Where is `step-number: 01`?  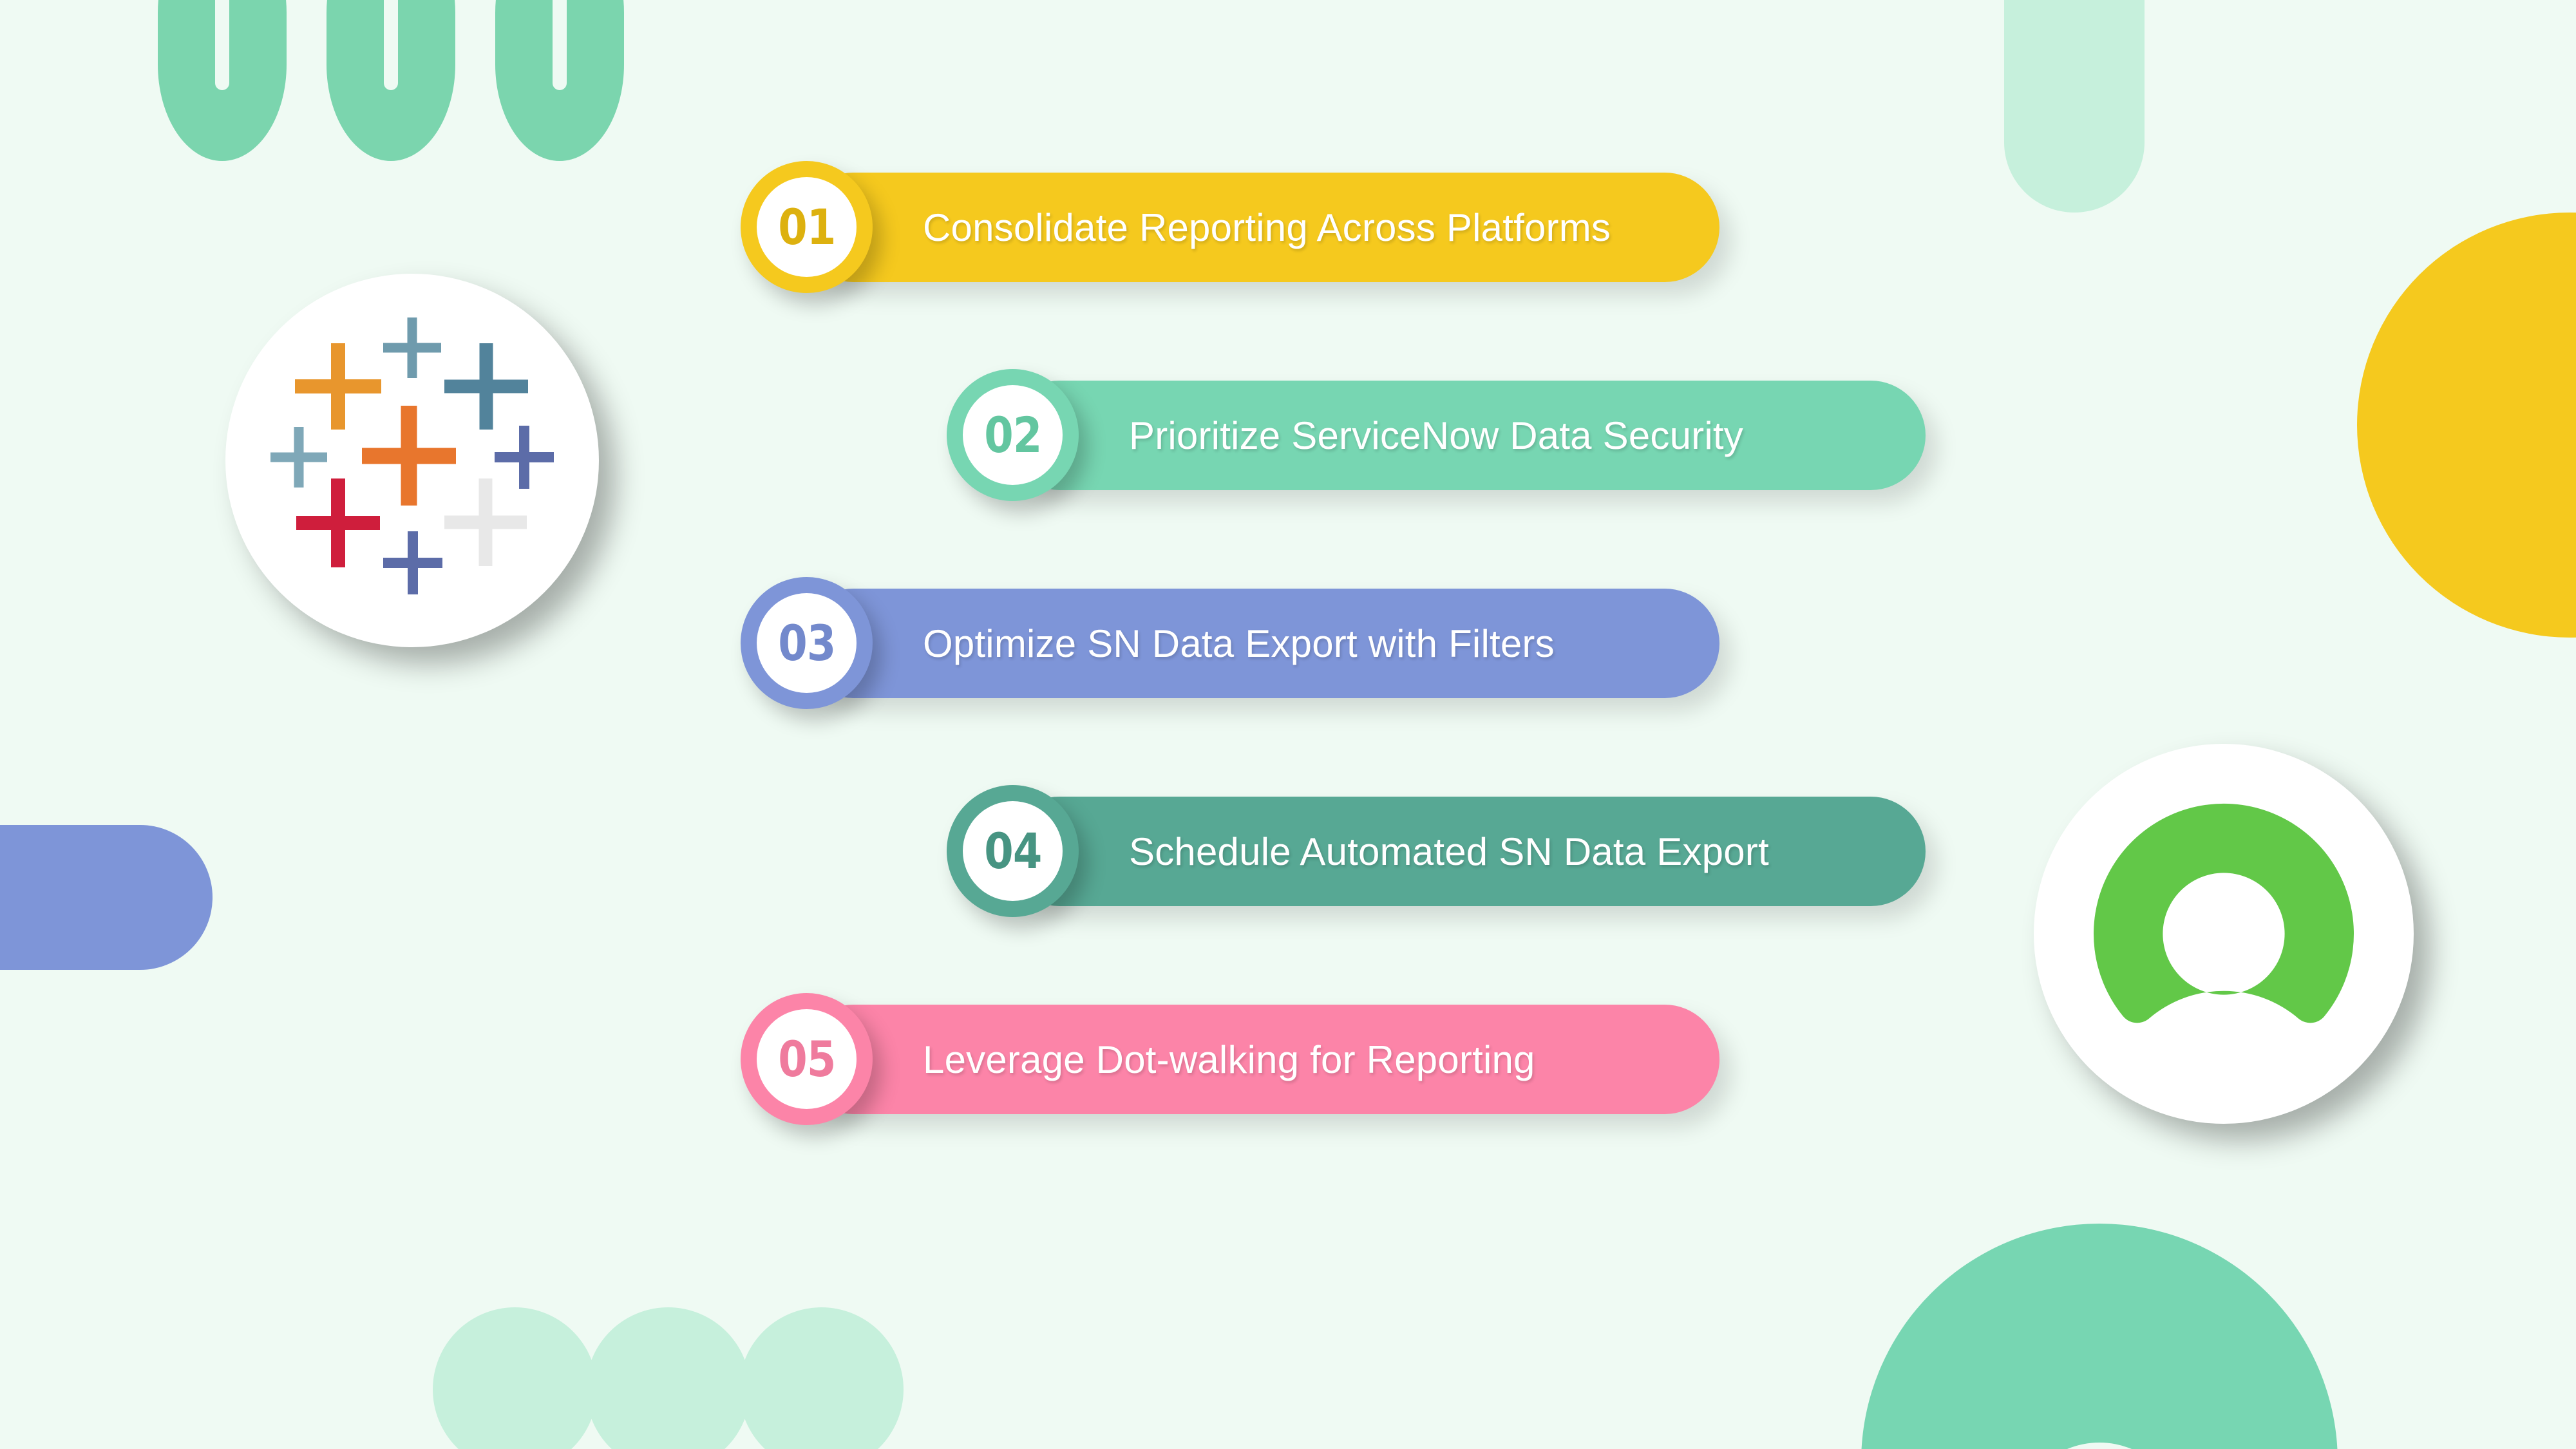
step-number: 01 is located at coordinates (807, 227).